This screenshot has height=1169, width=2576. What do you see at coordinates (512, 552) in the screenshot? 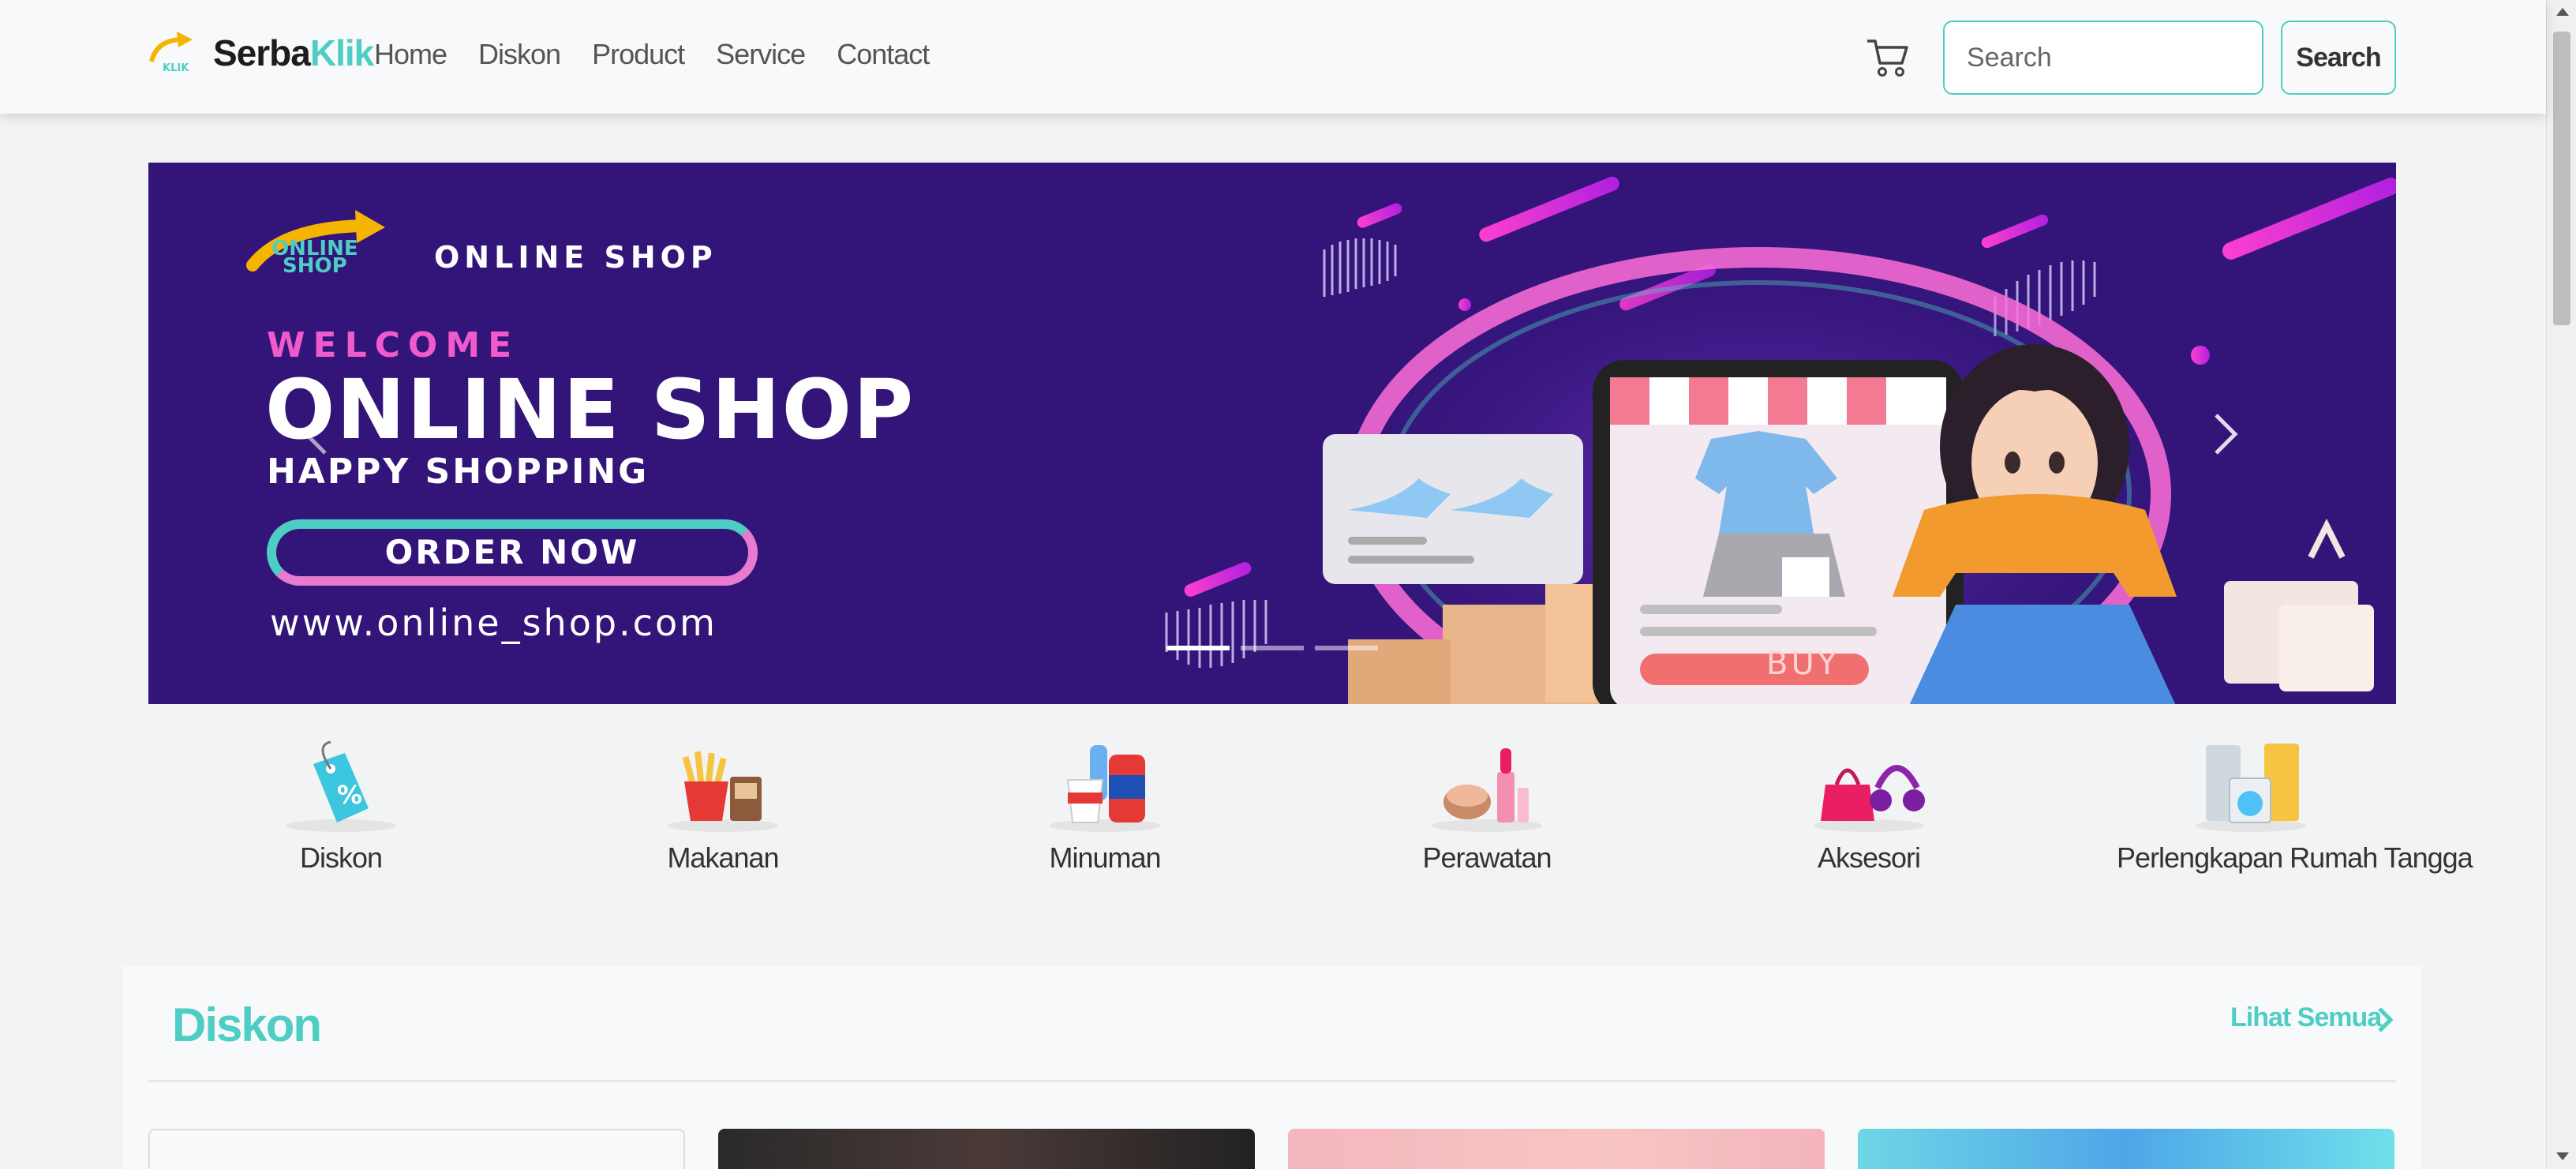
I see `banner-order-now-button: ORDER NOW` at bounding box center [512, 552].